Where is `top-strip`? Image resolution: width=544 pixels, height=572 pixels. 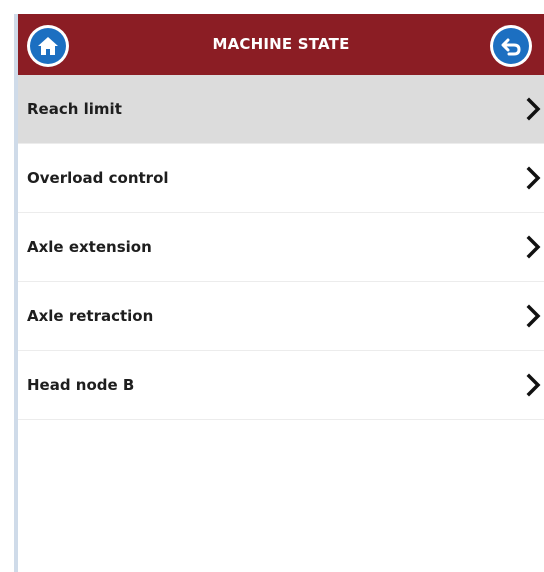 top-strip is located at coordinates (272, 7).